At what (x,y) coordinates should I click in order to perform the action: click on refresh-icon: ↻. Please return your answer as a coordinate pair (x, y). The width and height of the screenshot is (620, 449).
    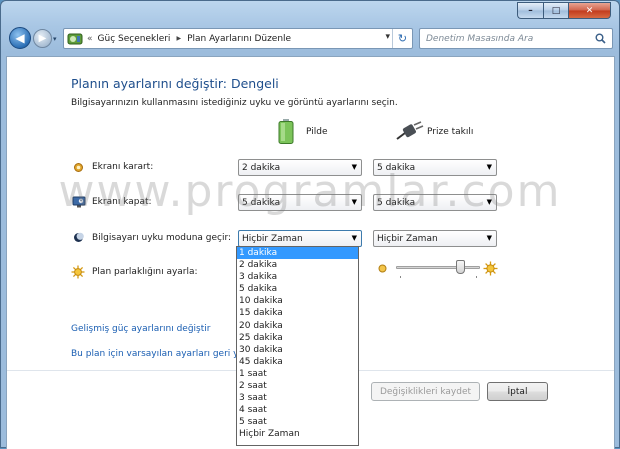
    Looking at the image, I should click on (402, 38).